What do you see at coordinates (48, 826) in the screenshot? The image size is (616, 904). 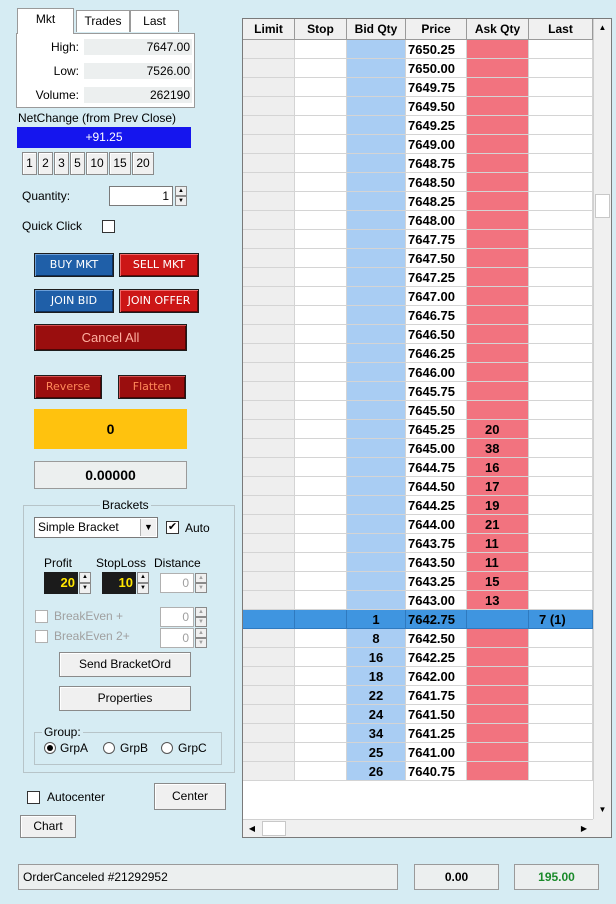 I see `chart-button: Chart` at bounding box center [48, 826].